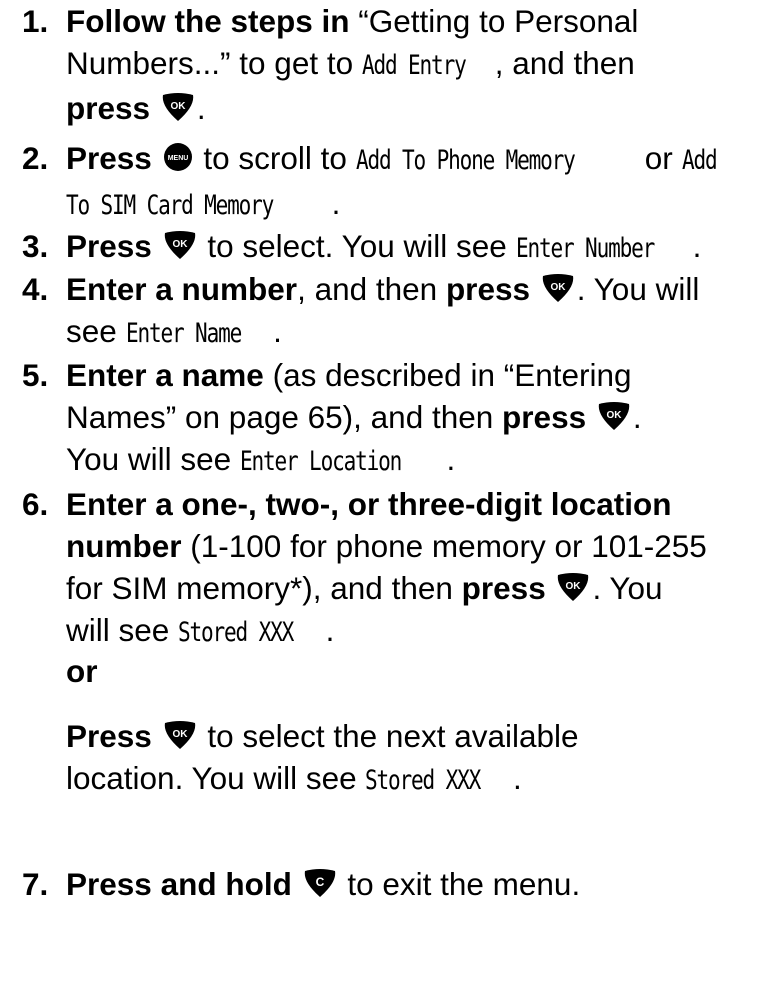 The height and width of the screenshot is (986, 757). What do you see at coordinates (165, 375) in the screenshot?
I see `bold-text: Enter a name` at bounding box center [165, 375].